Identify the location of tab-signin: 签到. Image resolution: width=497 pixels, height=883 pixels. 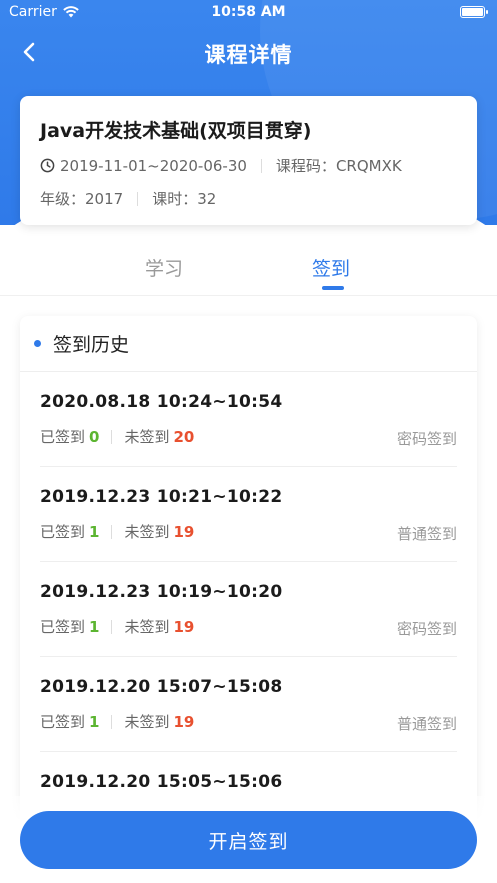
(331, 267).